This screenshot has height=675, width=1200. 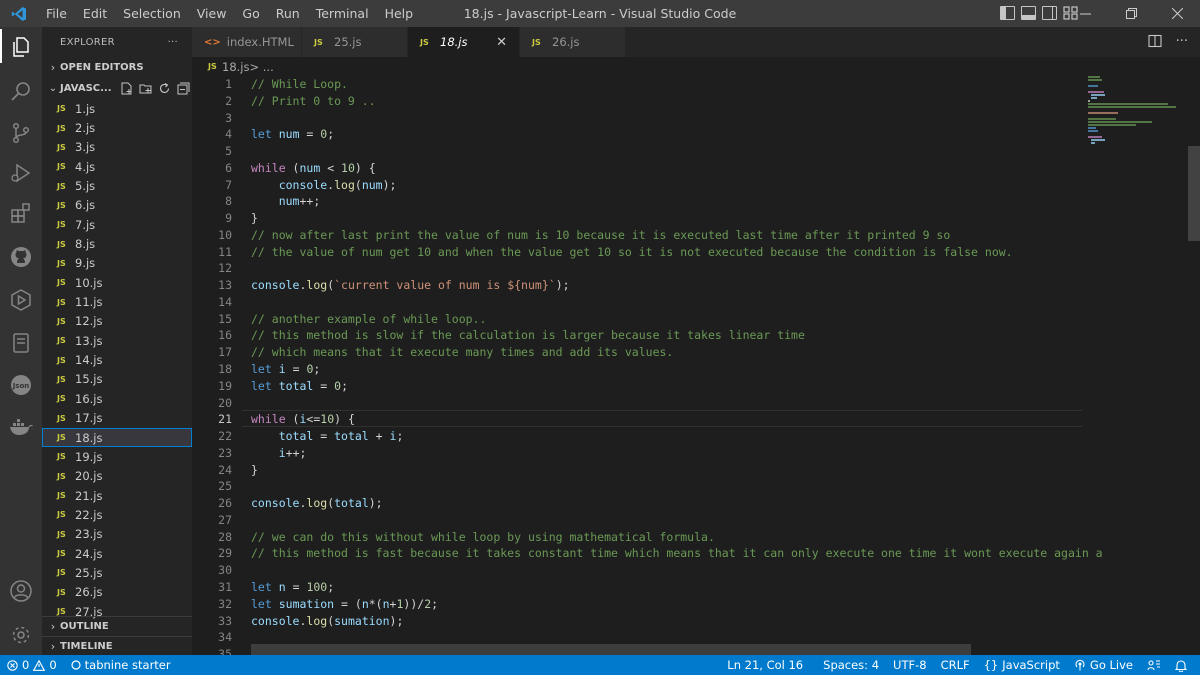 I want to click on horizontal-scrollbar, so click(x=611, y=649).